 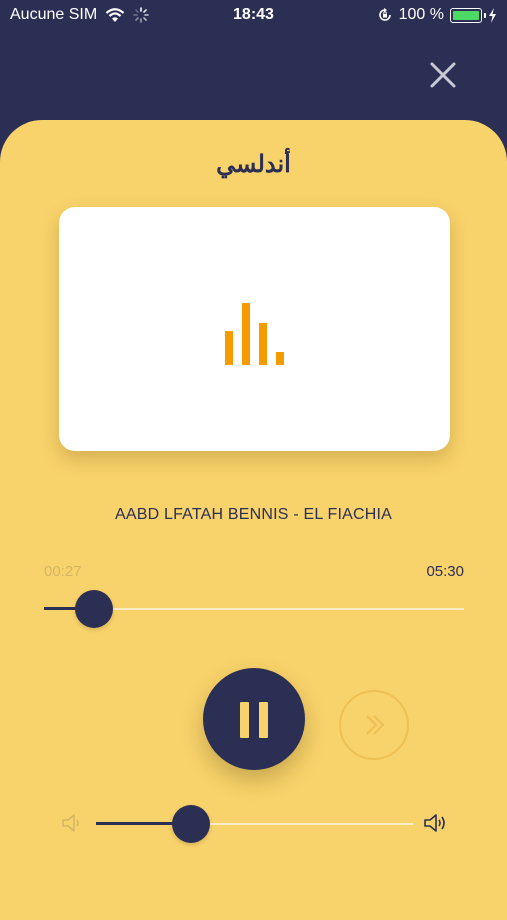 What do you see at coordinates (72, 823) in the screenshot?
I see `volume-low-icon` at bounding box center [72, 823].